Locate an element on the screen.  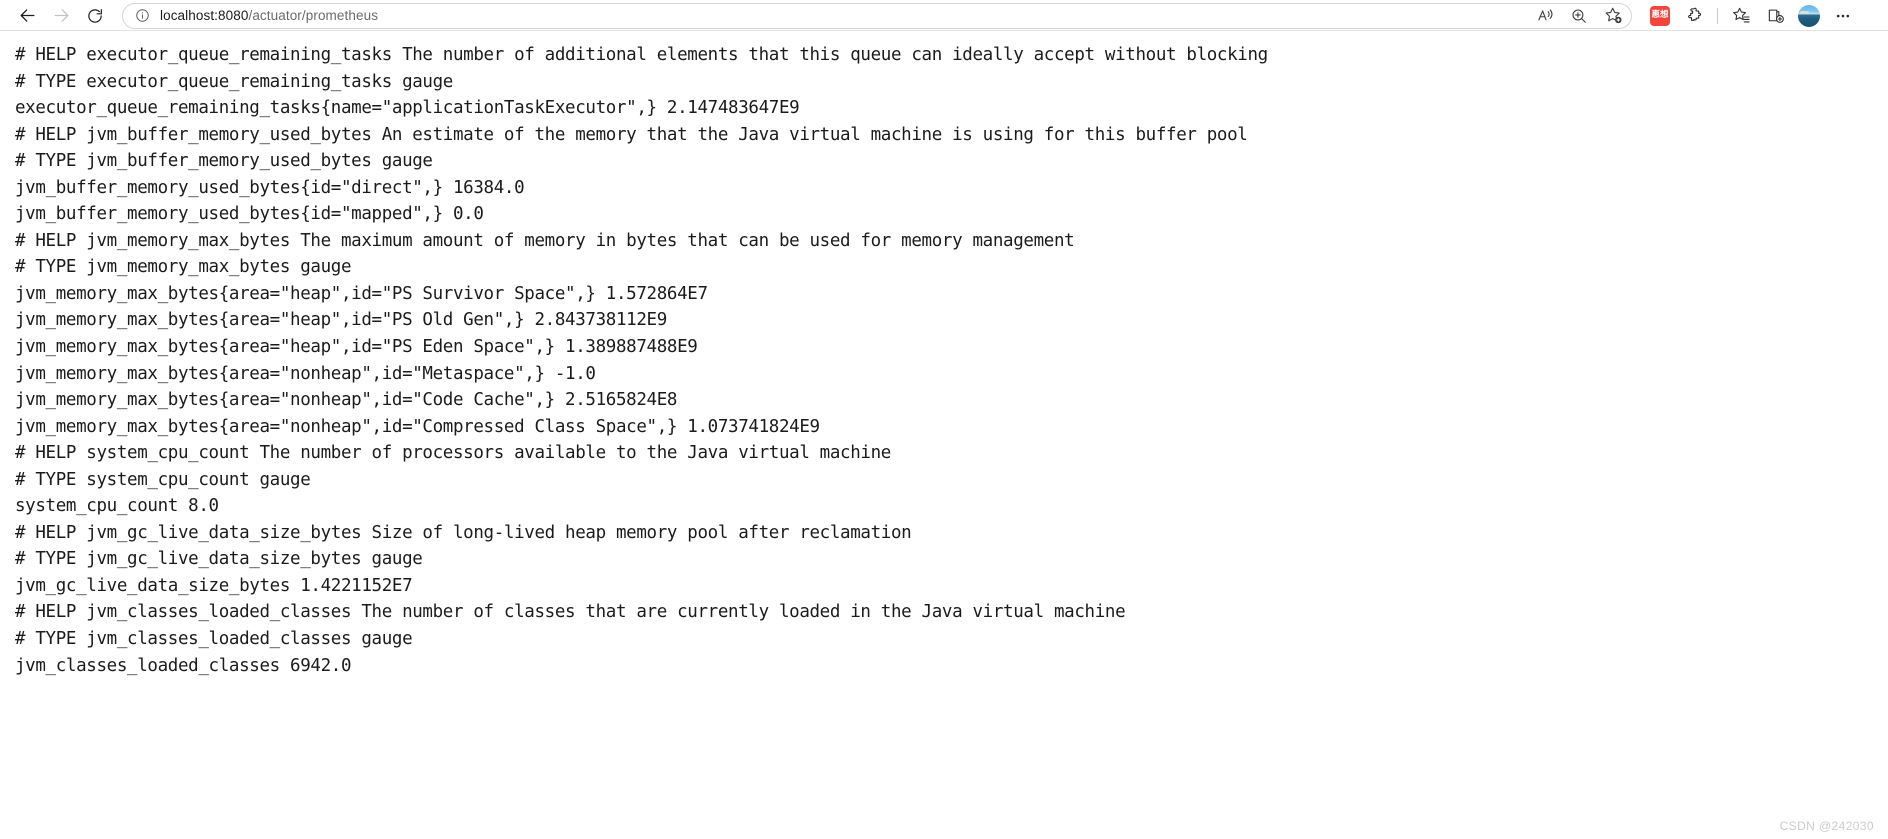
forward-arrow-icon is located at coordinates (61, 15).